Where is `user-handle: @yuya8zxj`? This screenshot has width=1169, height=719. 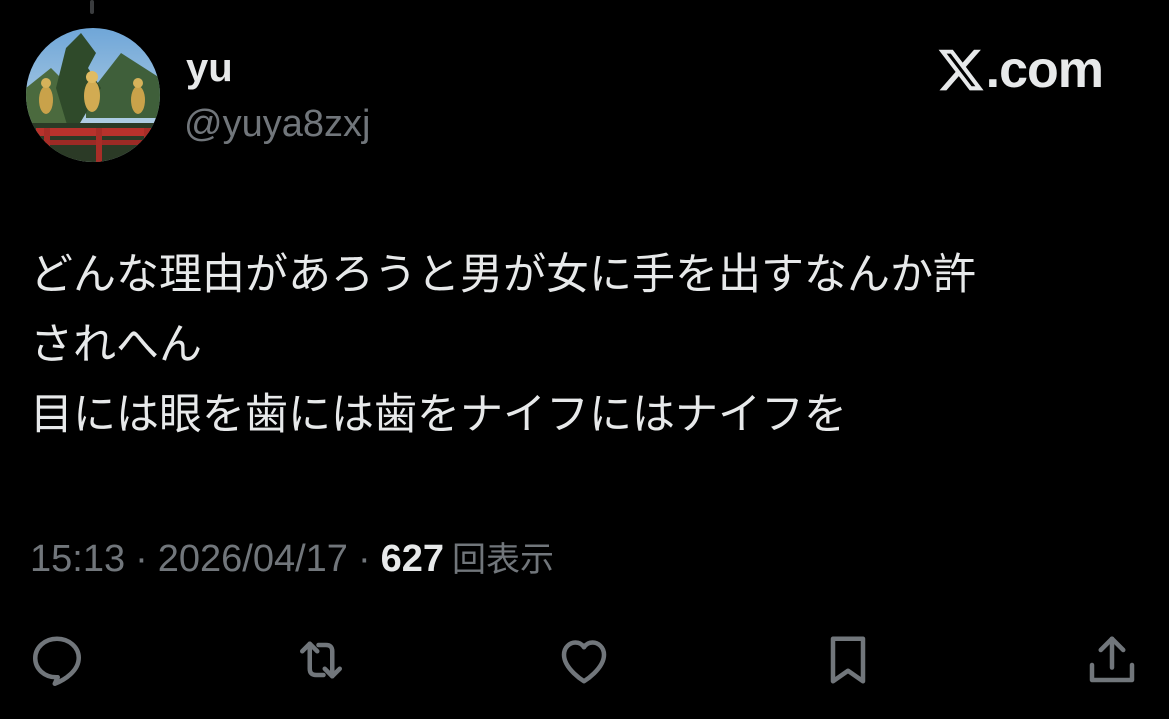 user-handle: @yuya8zxj is located at coordinates (277, 124).